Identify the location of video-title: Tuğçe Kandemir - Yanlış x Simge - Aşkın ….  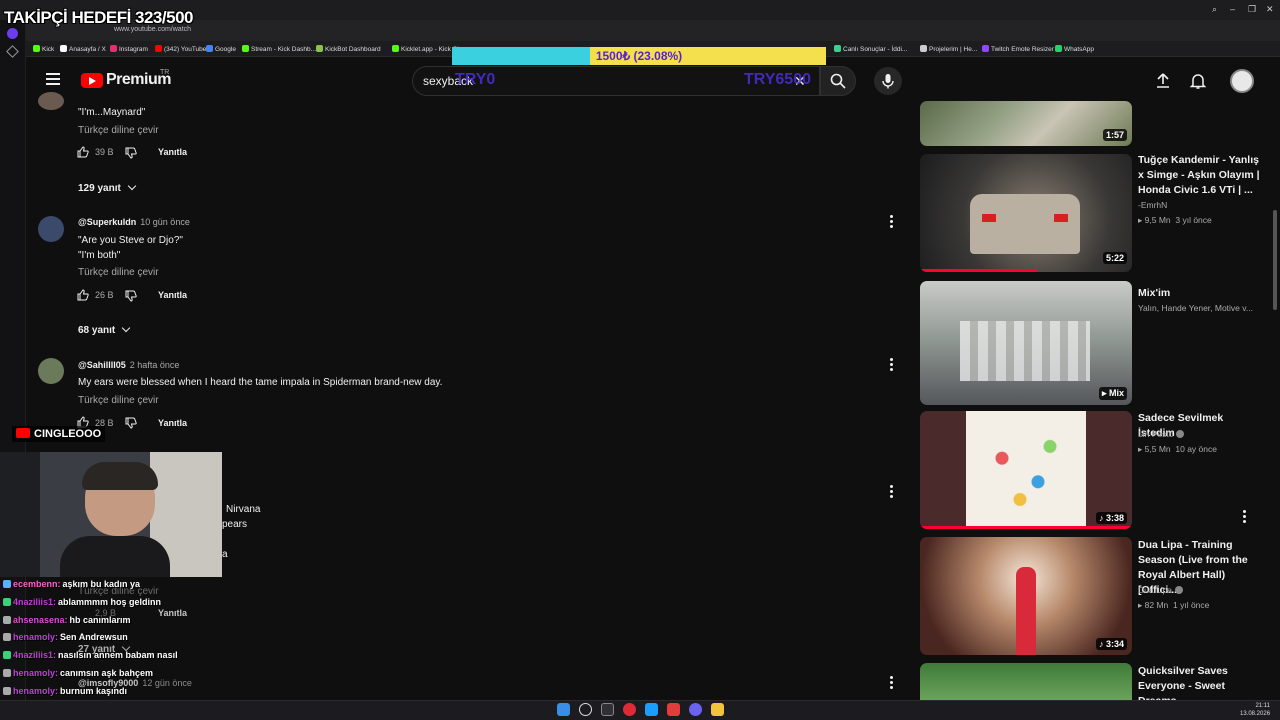
(1200, 175).